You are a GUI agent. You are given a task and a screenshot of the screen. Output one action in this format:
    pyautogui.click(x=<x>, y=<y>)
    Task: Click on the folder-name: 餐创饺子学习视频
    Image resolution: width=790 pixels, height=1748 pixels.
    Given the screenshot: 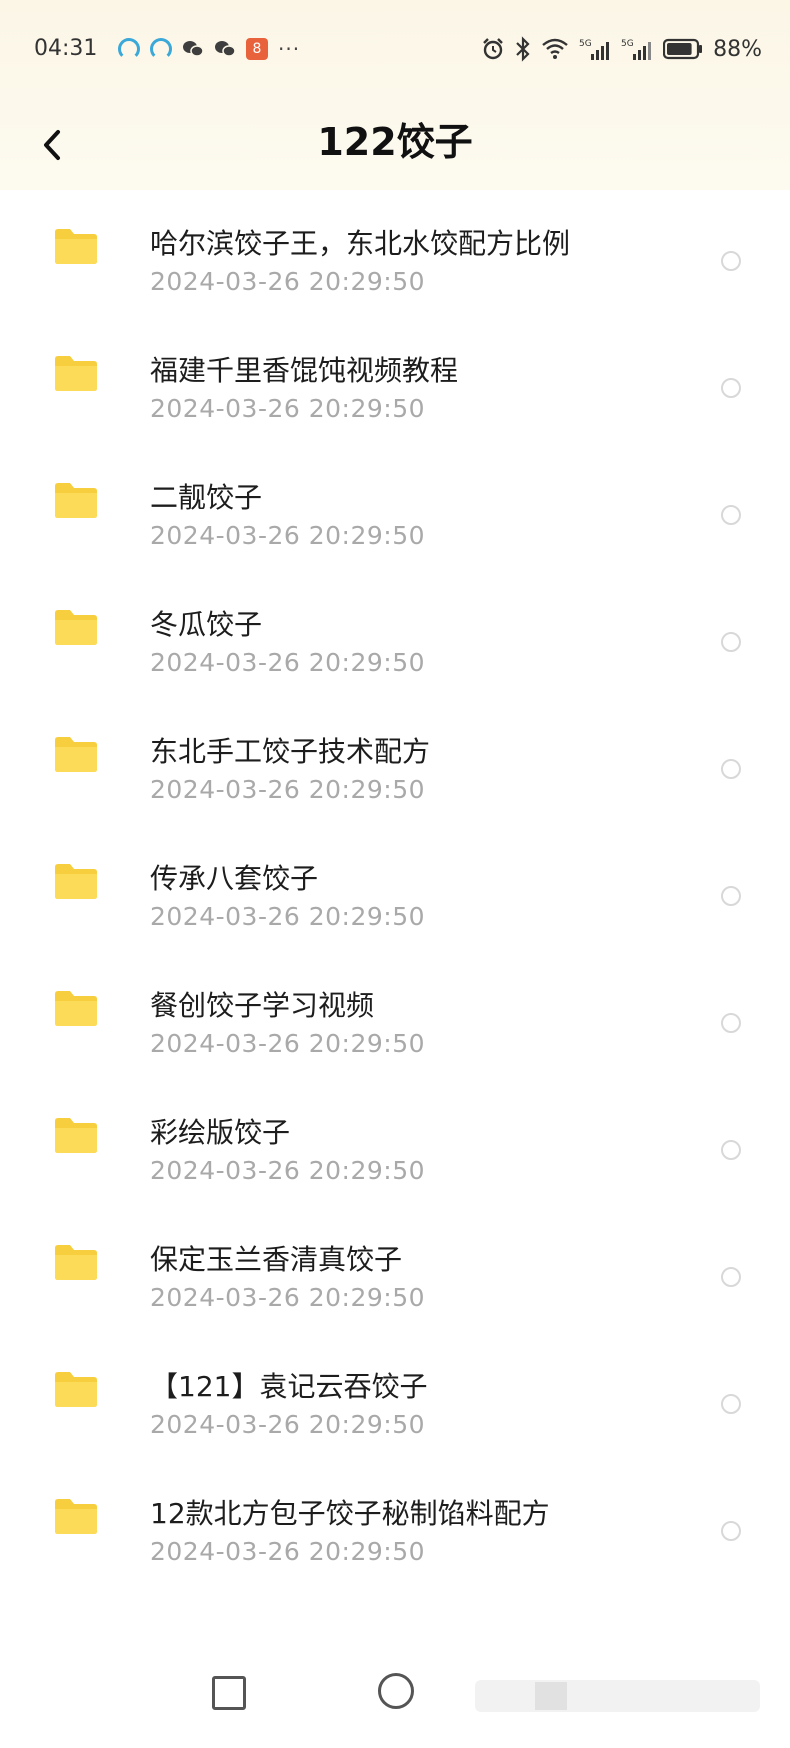 What is the action you would take?
    pyautogui.click(x=262, y=1005)
    